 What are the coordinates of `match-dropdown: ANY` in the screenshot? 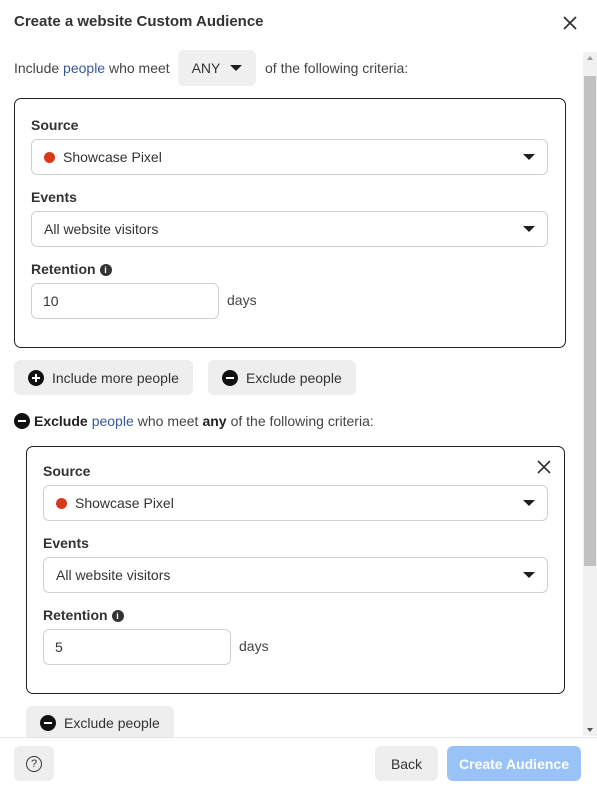 It's located at (217, 68).